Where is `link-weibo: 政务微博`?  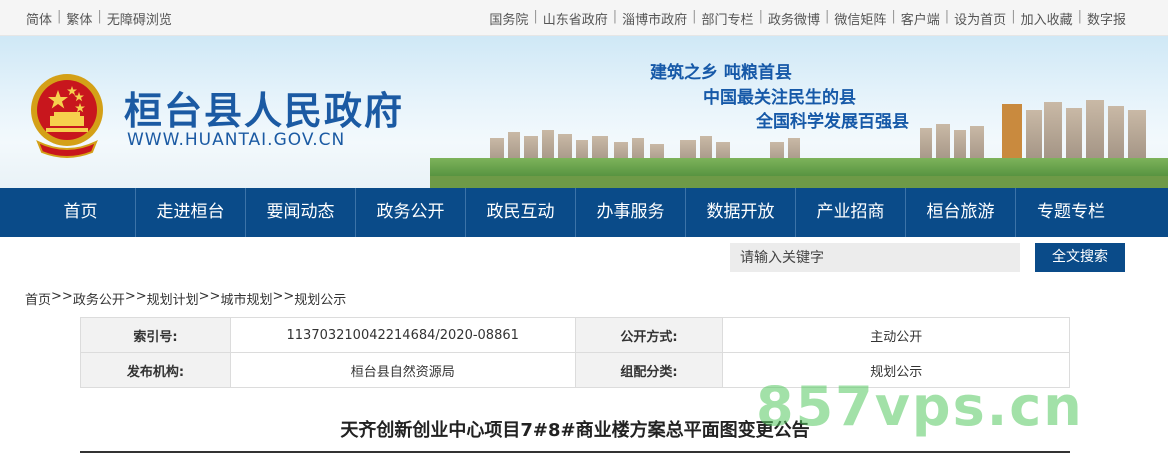 link-weibo: 政务微博 is located at coordinates (794, 18).